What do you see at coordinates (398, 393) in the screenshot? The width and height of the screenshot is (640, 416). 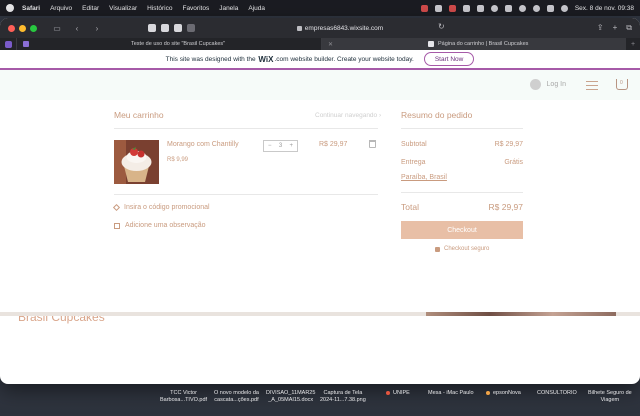 I see `desktop-folder: UNIPE` at bounding box center [398, 393].